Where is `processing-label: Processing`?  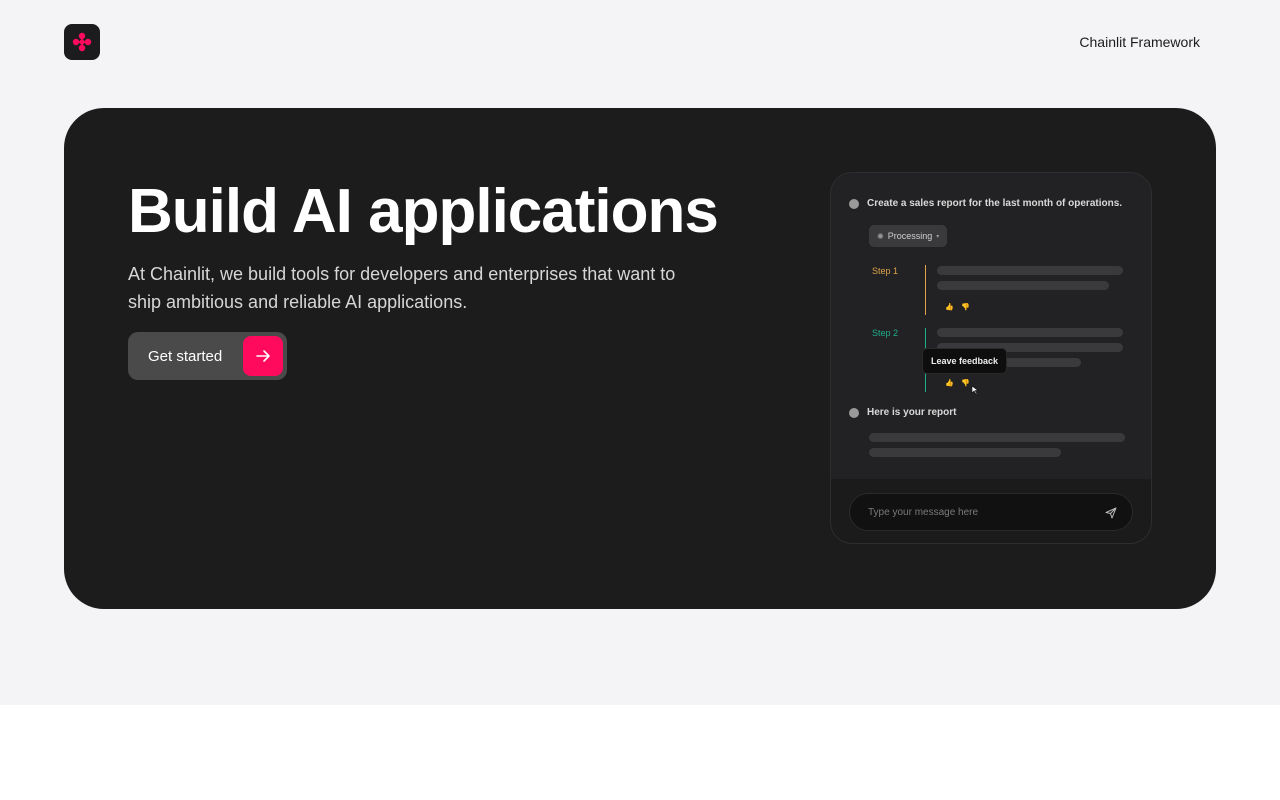 processing-label: Processing is located at coordinates (910, 236).